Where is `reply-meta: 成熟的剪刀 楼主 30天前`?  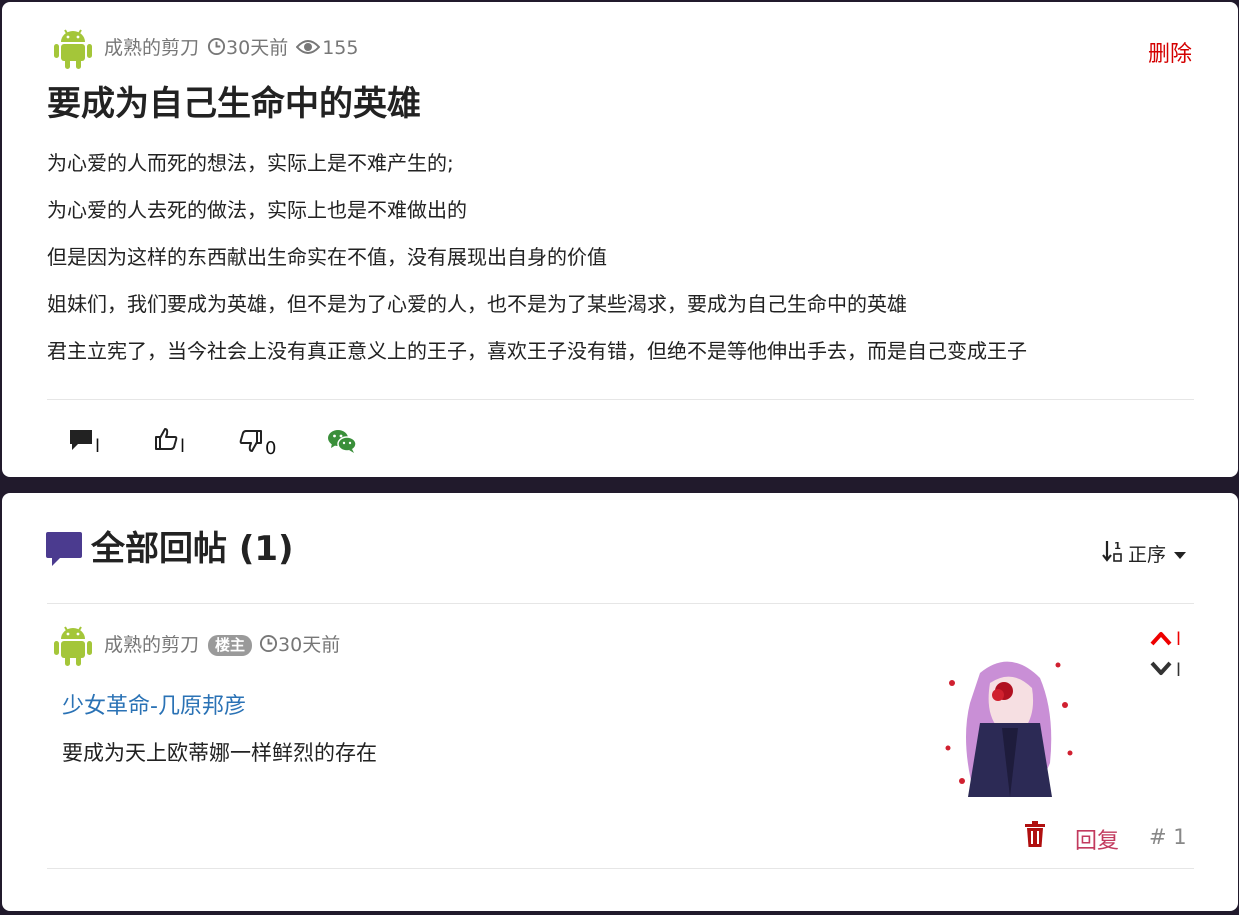
reply-meta: 成熟的剪刀 楼主 30天前 is located at coordinates (222, 645).